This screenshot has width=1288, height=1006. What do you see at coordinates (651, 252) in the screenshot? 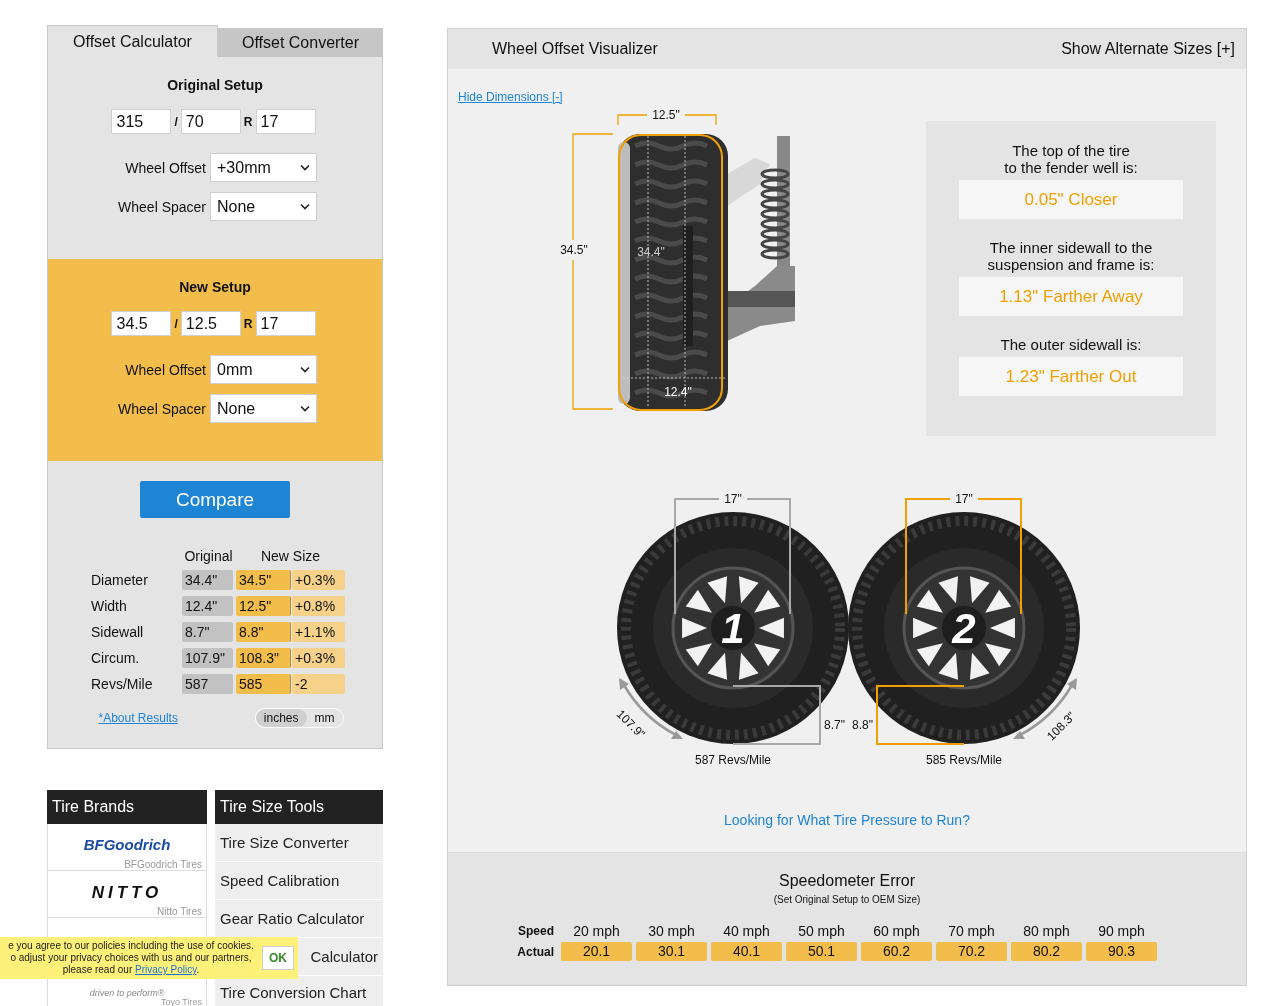
I see `dimension-label: 34.4"` at bounding box center [651, 252].